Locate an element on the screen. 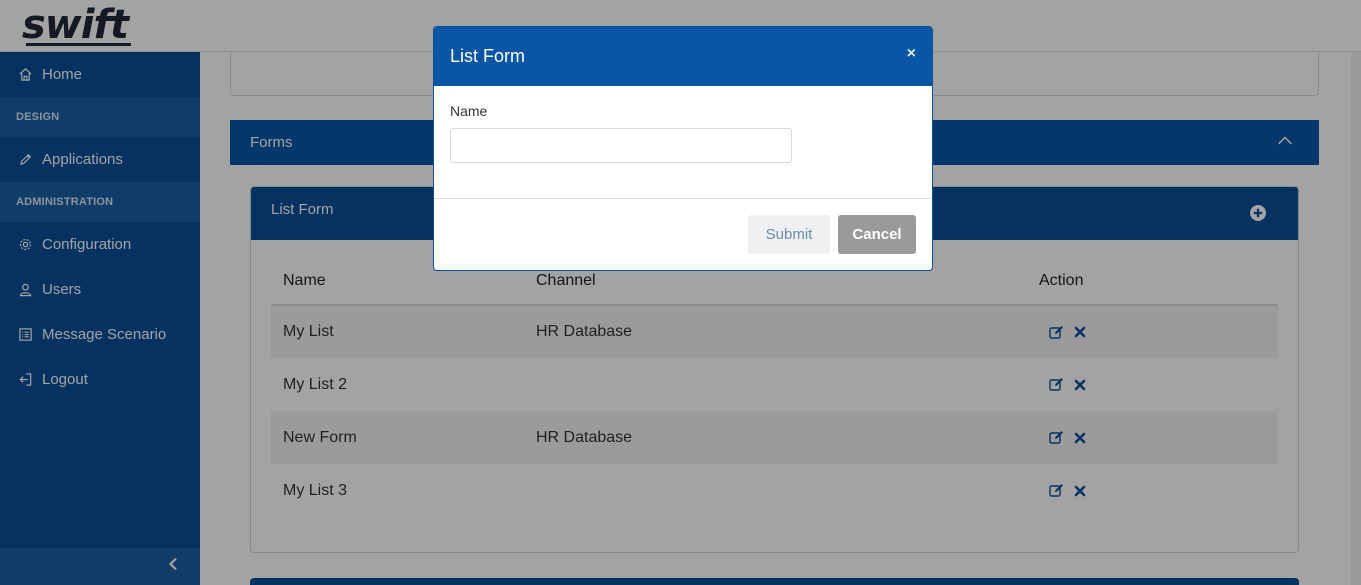 This screenshot has height=585, width=1361. modal-footer: Submit Cancel is located at coordinates (683, 234).